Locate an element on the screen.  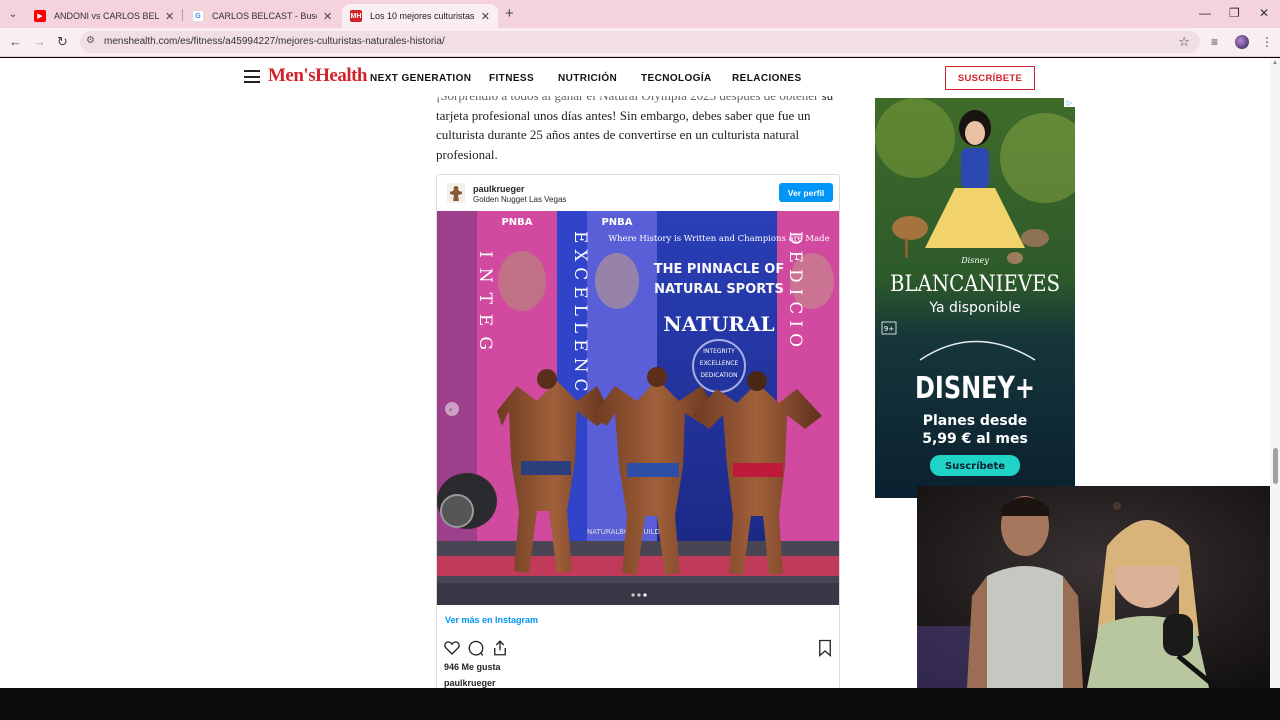
carousel-dot-active is located at coordinates (645, 595).